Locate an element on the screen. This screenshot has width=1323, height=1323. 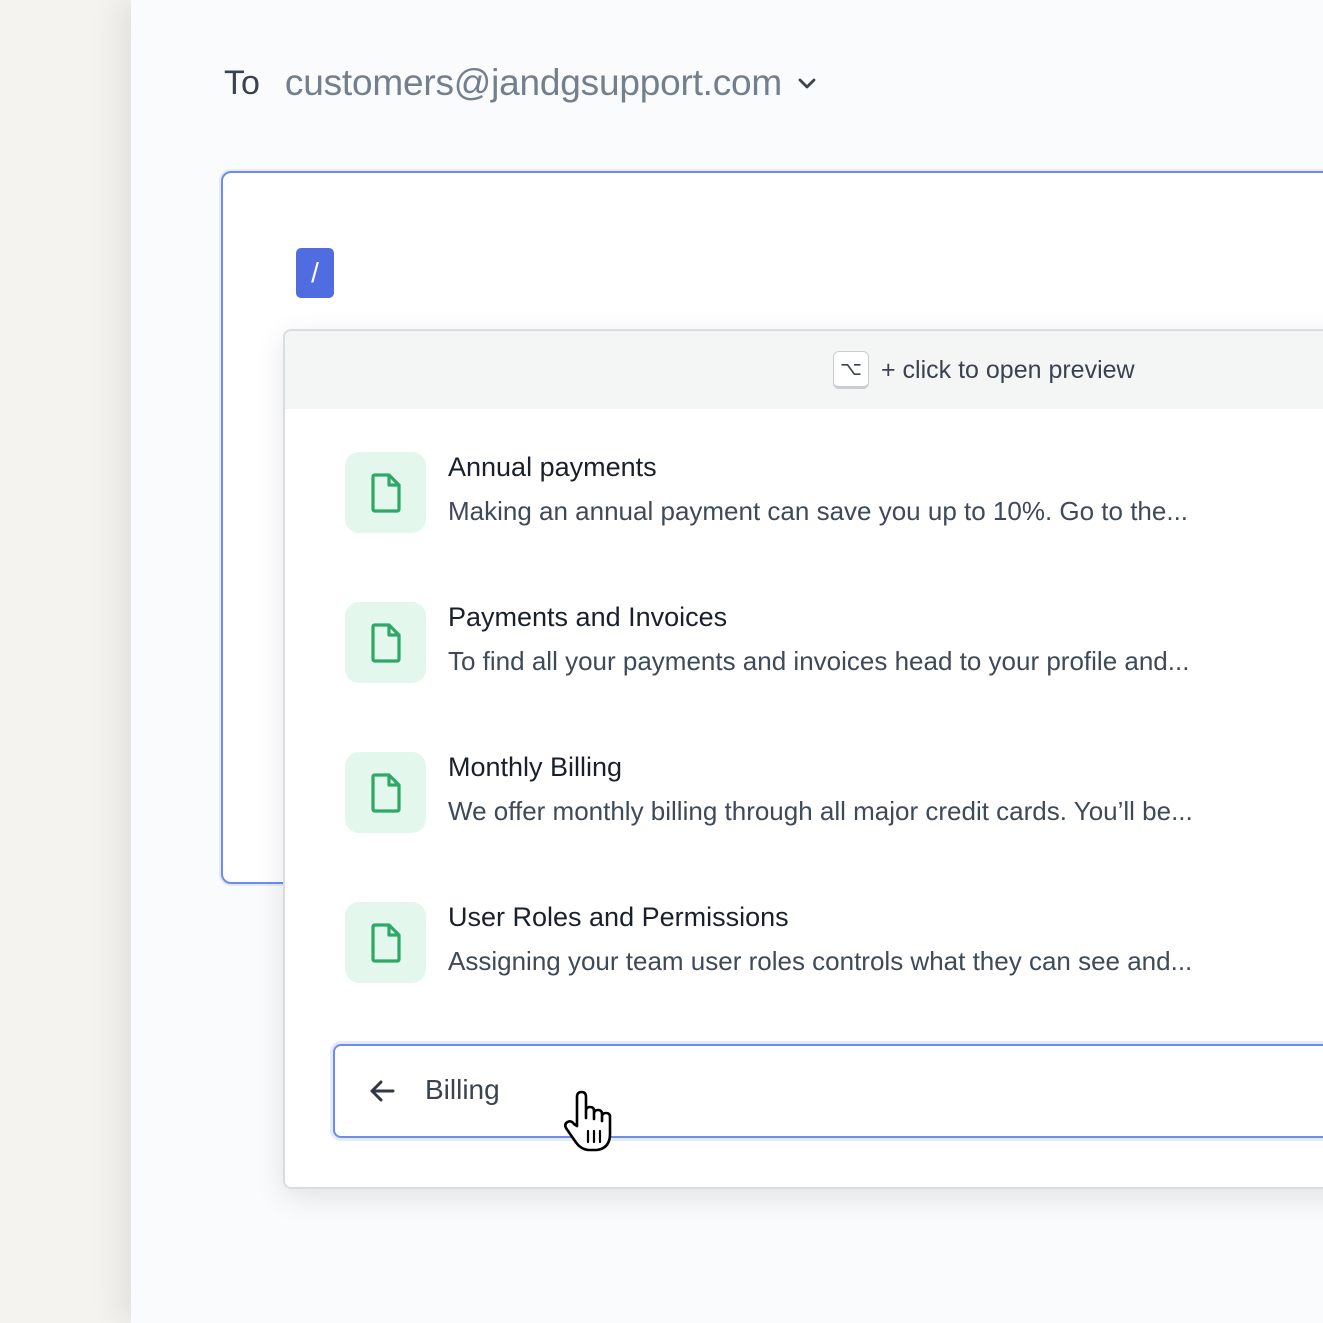
result-title: Payments and Invoices is located at coordinates (588, 617).